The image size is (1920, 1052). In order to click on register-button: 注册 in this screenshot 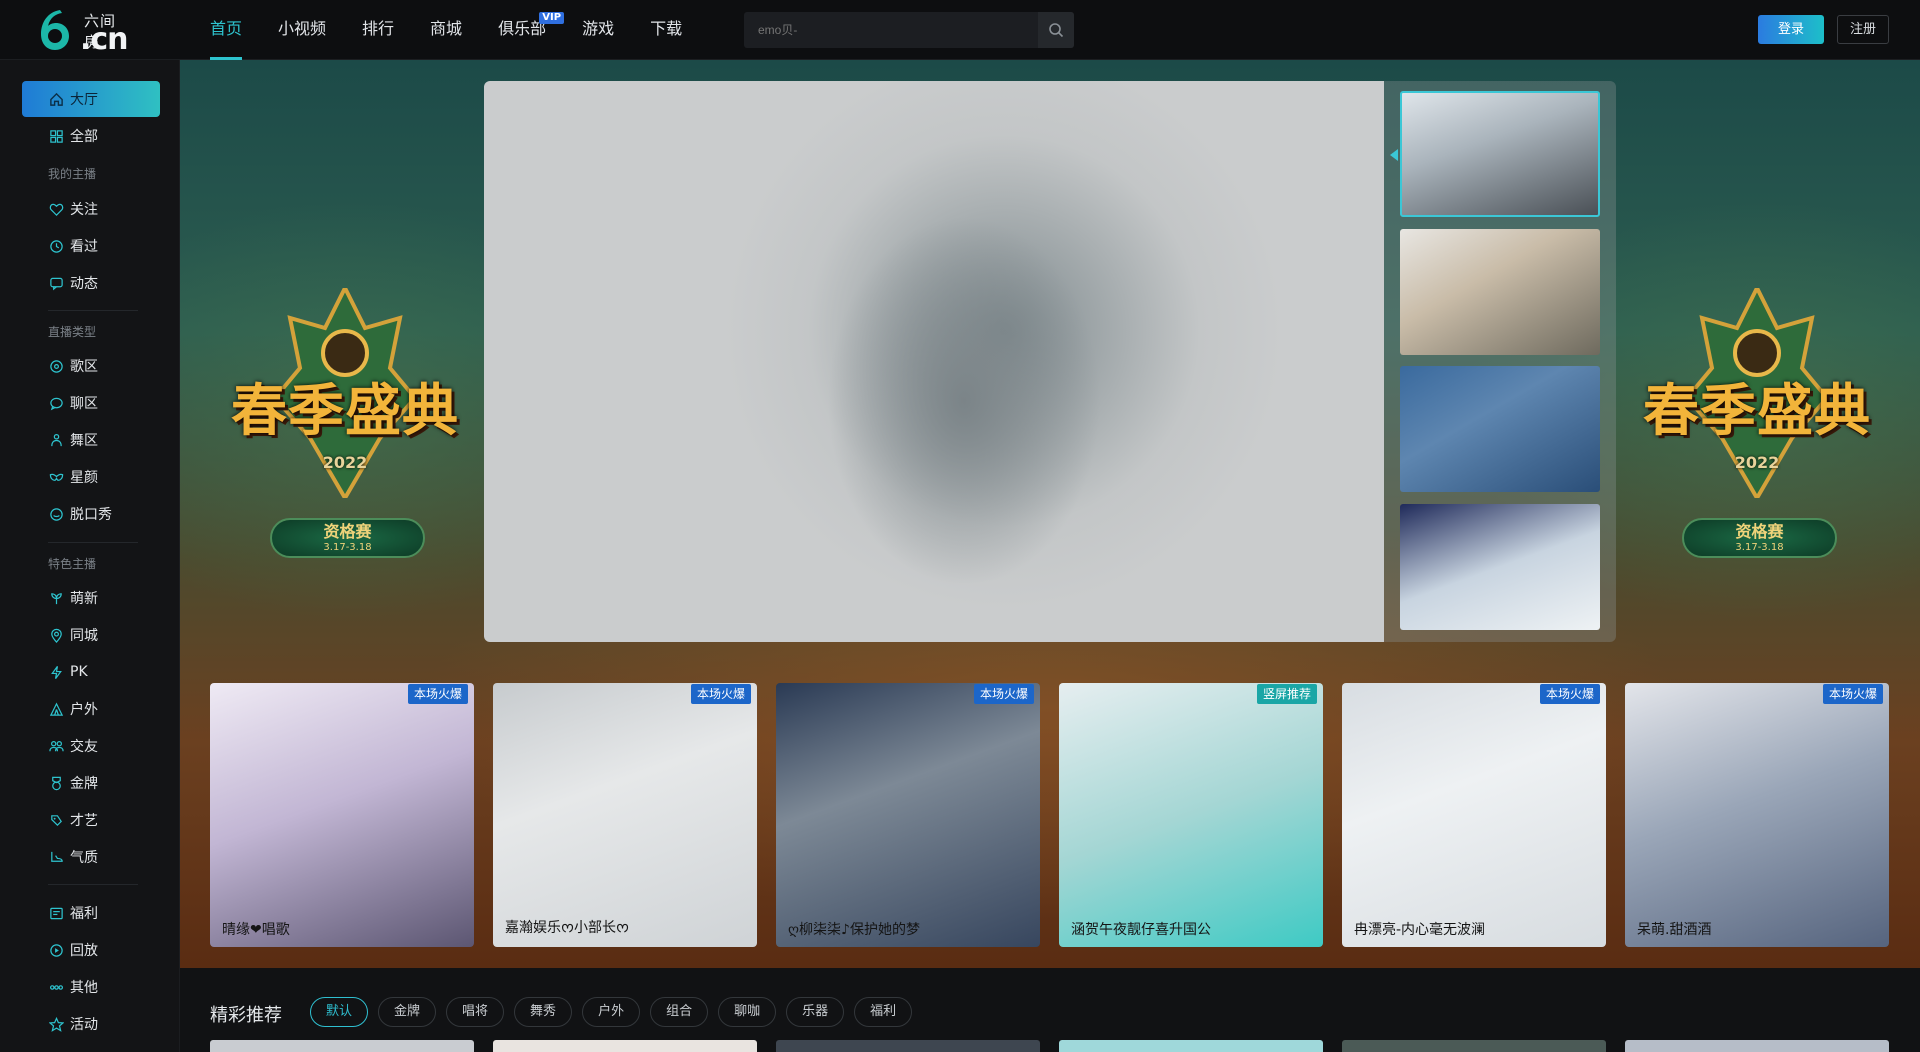, I will do `click(1863, 29)`.